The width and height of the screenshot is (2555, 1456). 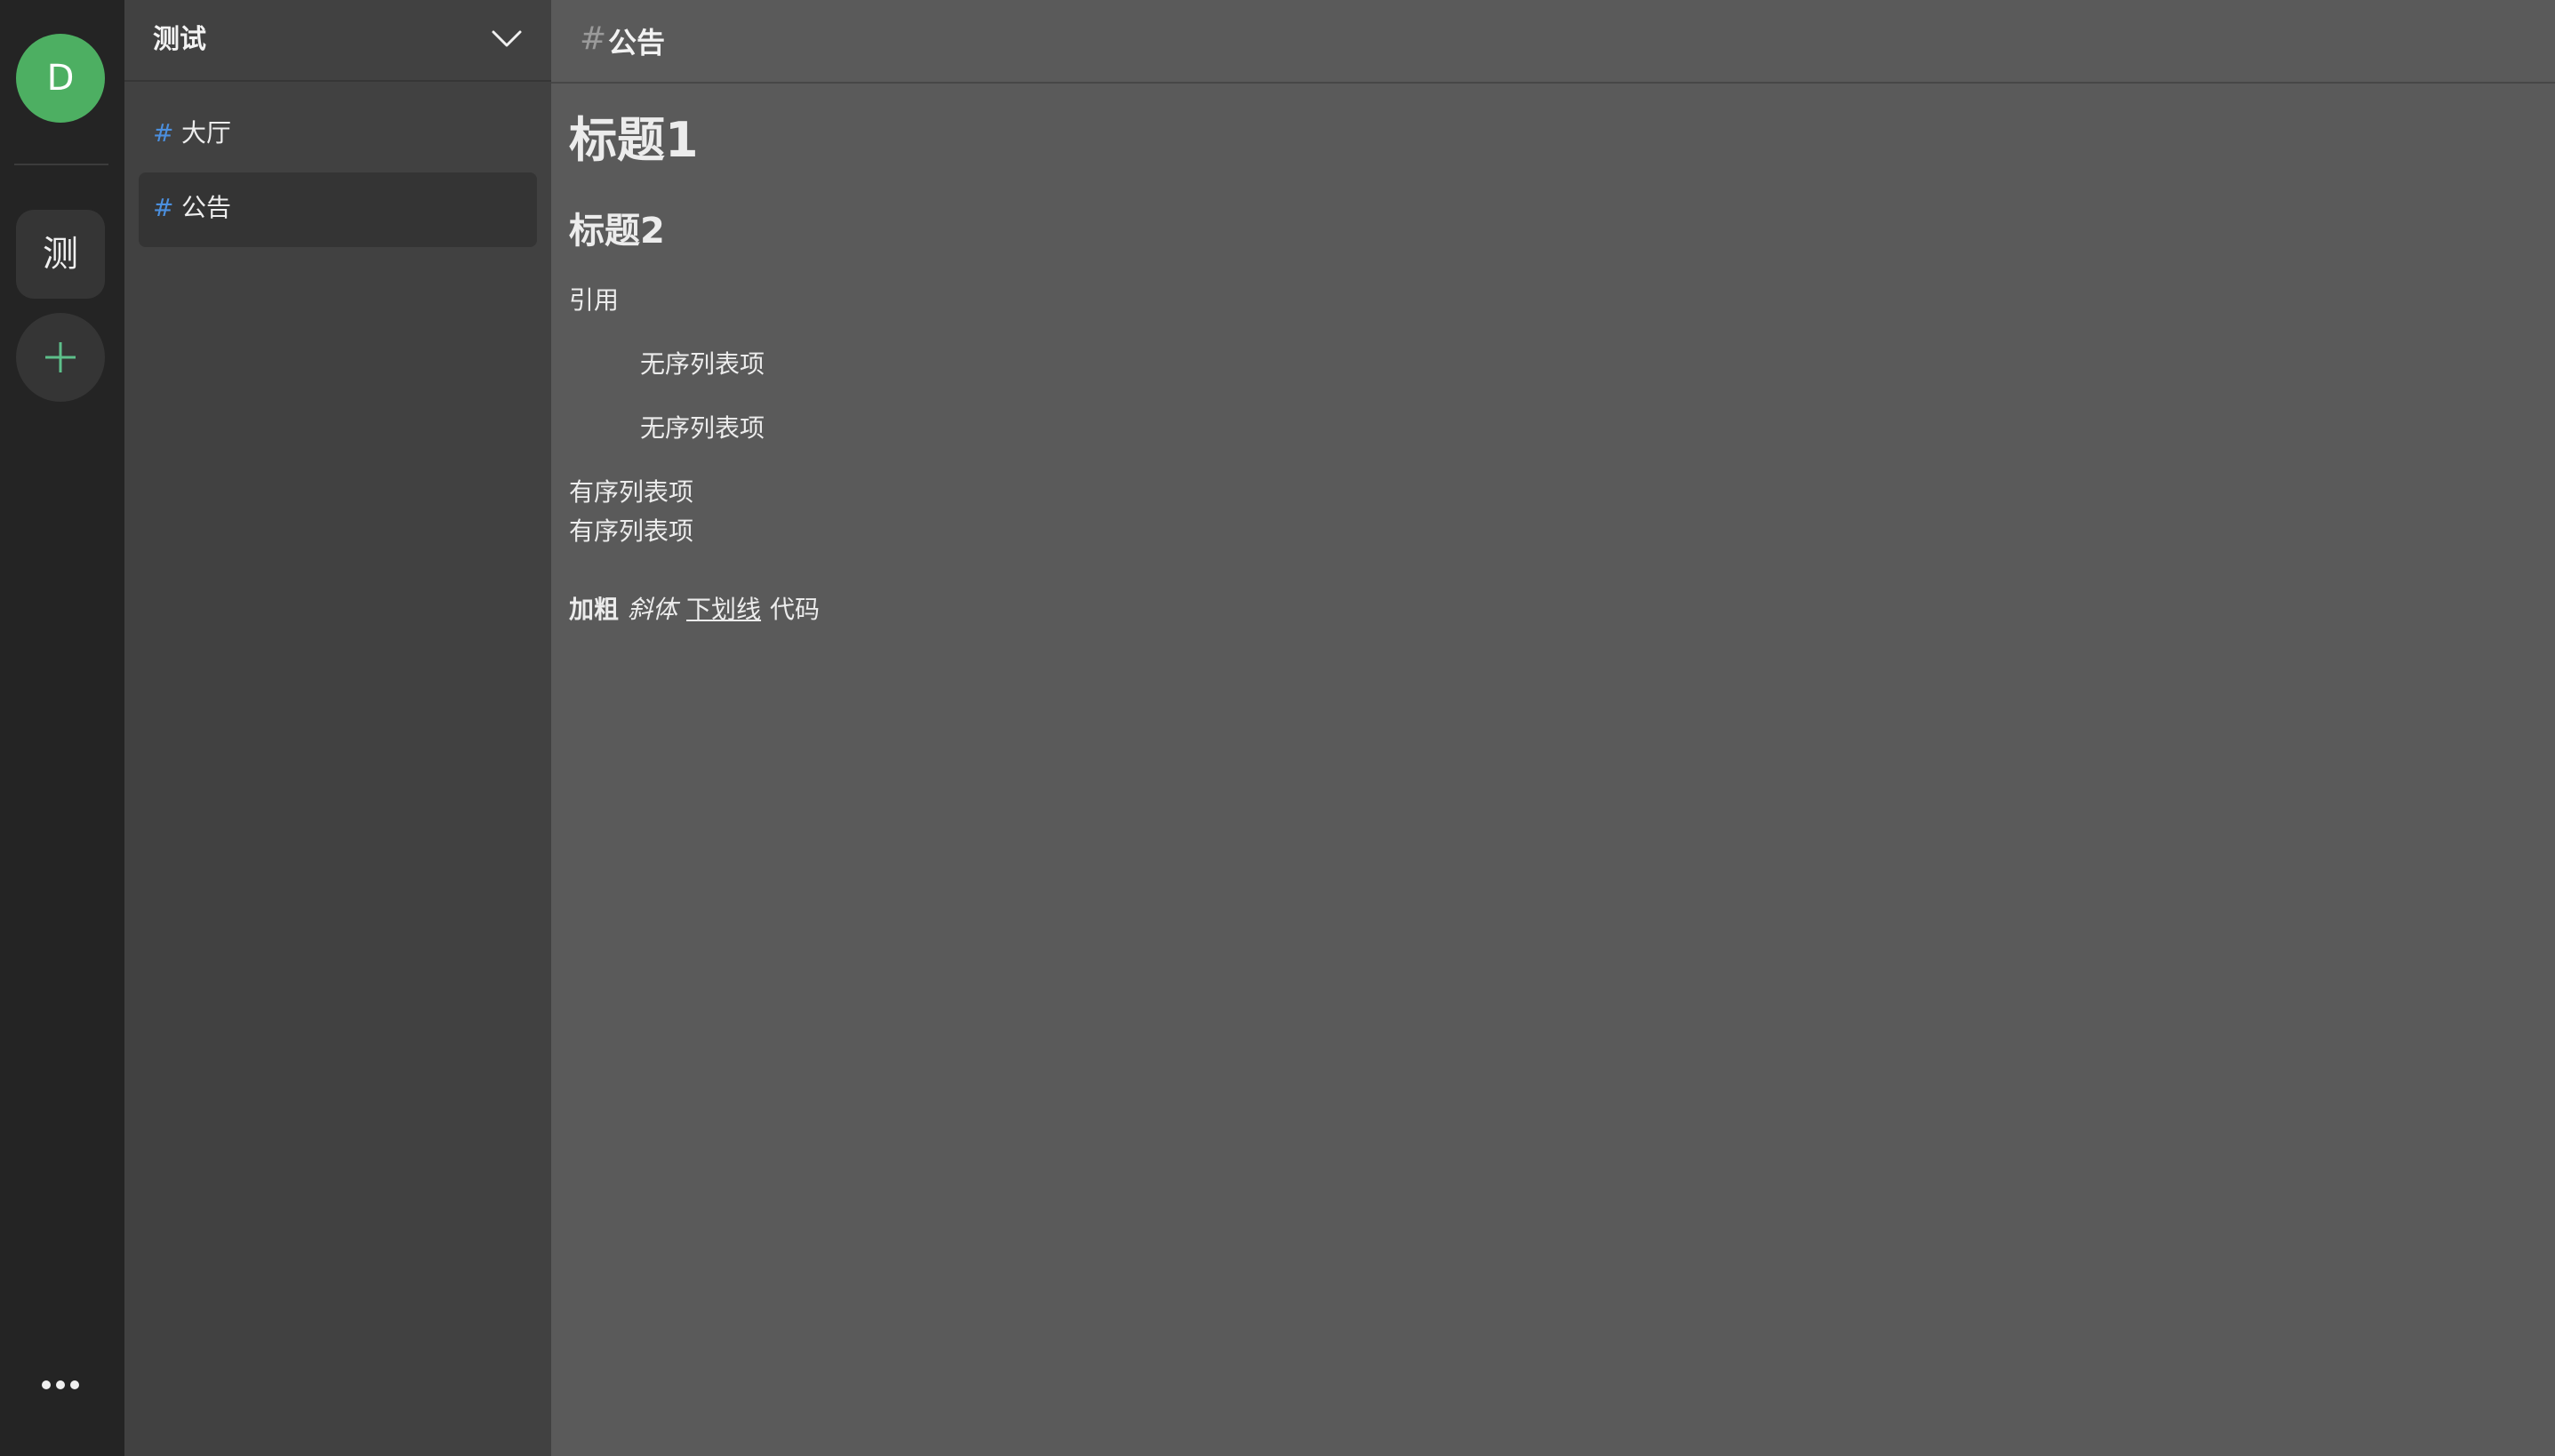 I want to click on blockquote: 引用, so click(x=594, y=300).